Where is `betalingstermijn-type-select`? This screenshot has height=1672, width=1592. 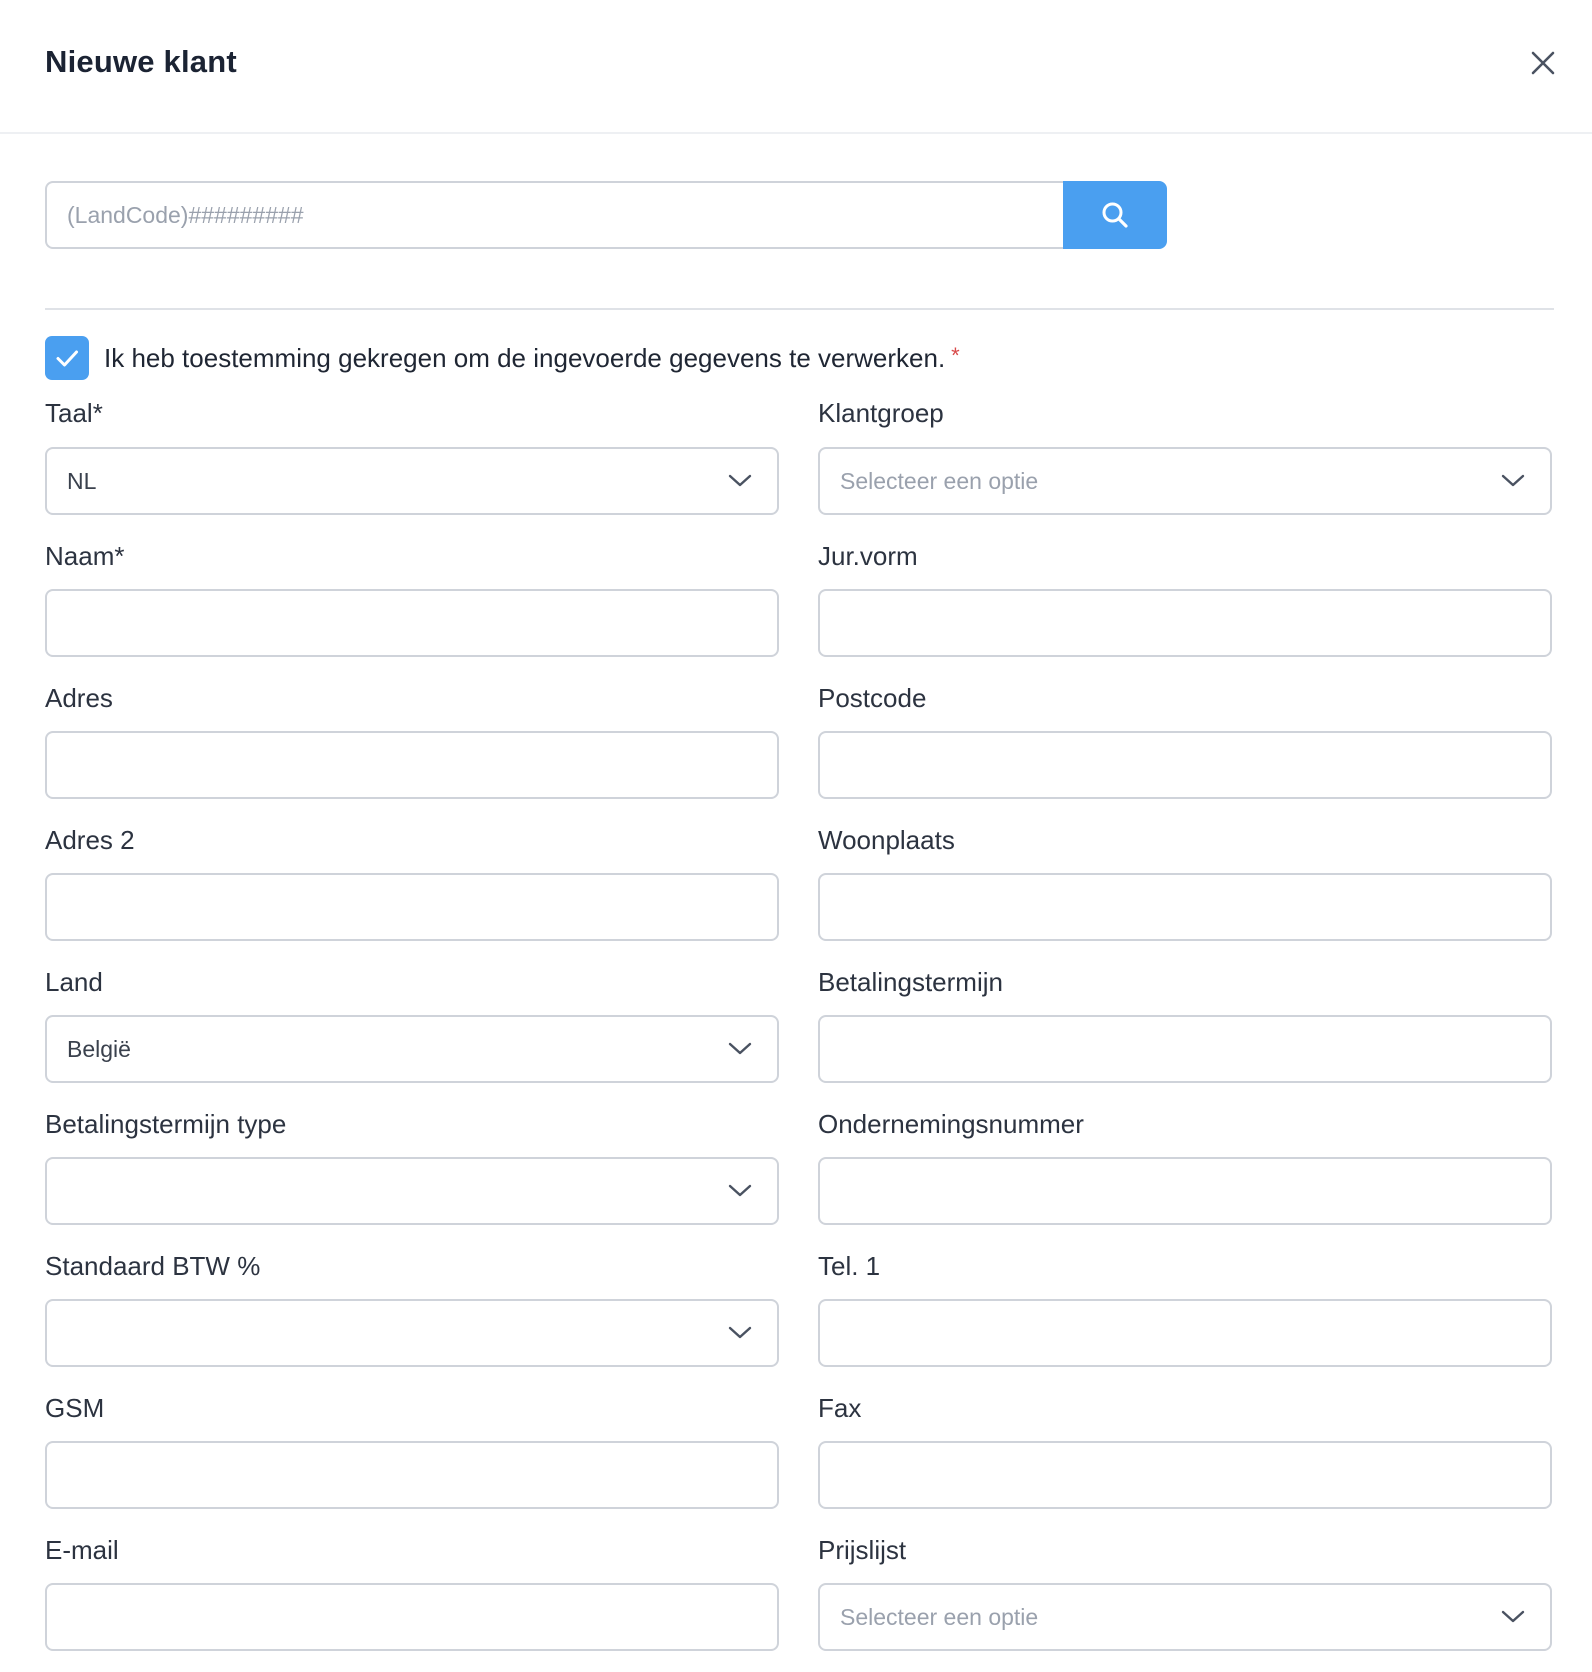 betalingstermijn-type-select is located at coordinates (412, 1191).